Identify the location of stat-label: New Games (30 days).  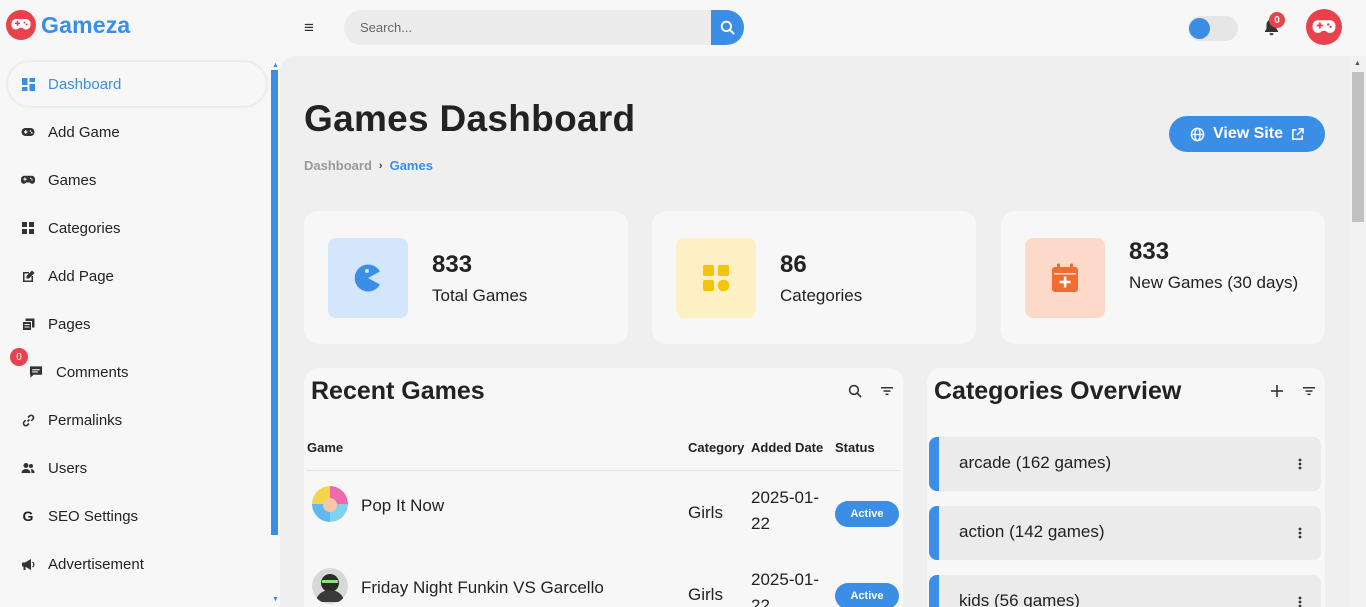
(1214, 282).